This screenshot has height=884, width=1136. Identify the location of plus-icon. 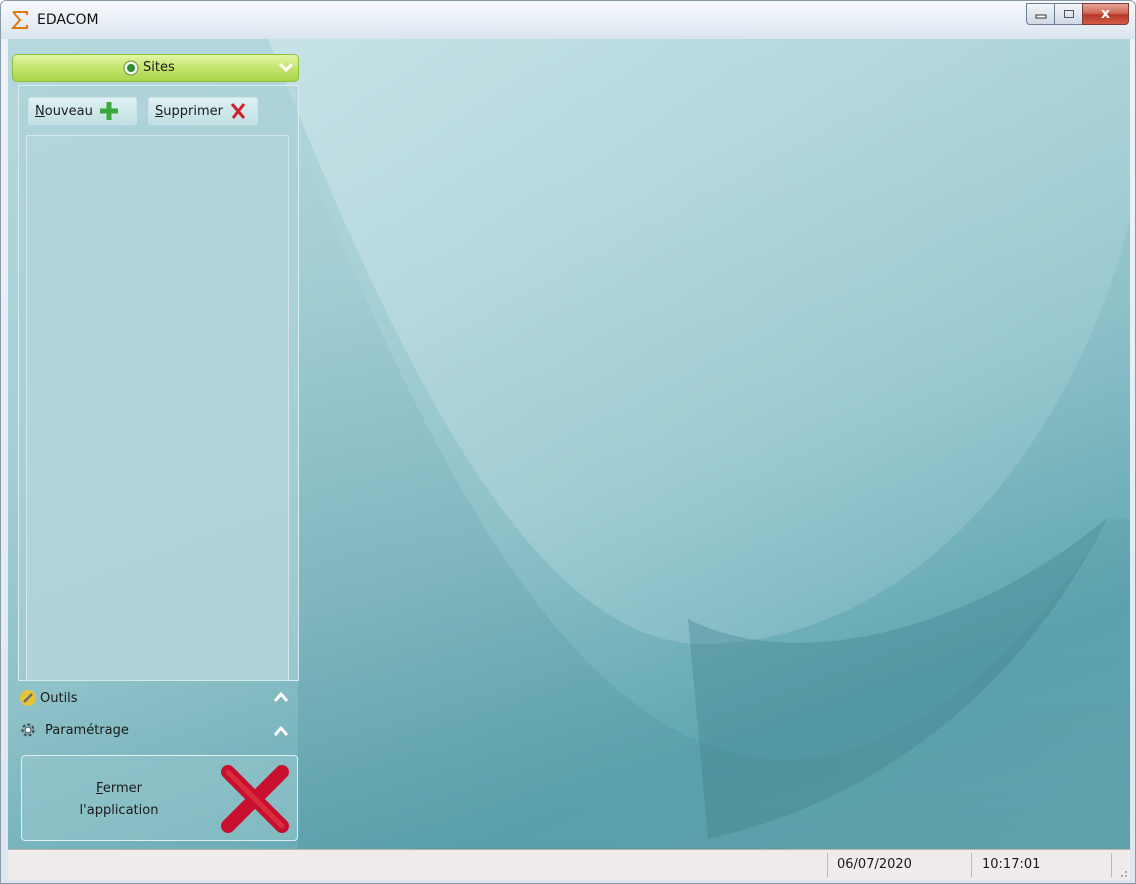
(108, 111).